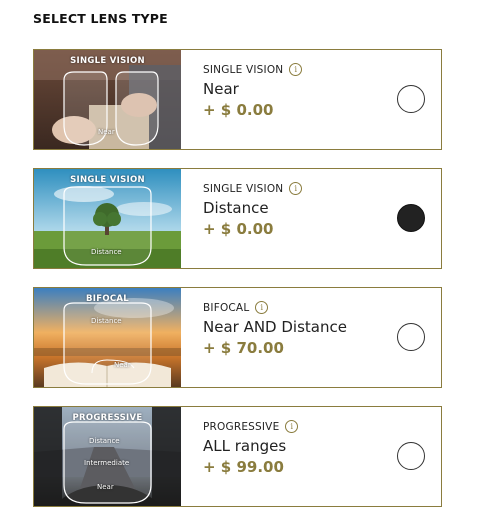 This screenshot has width=495, height=526. What do you see at coordinates (107, 463) in the screenshot?
I see `zone-label-intermediate: Intermediate` at bounding box center [107, 463].